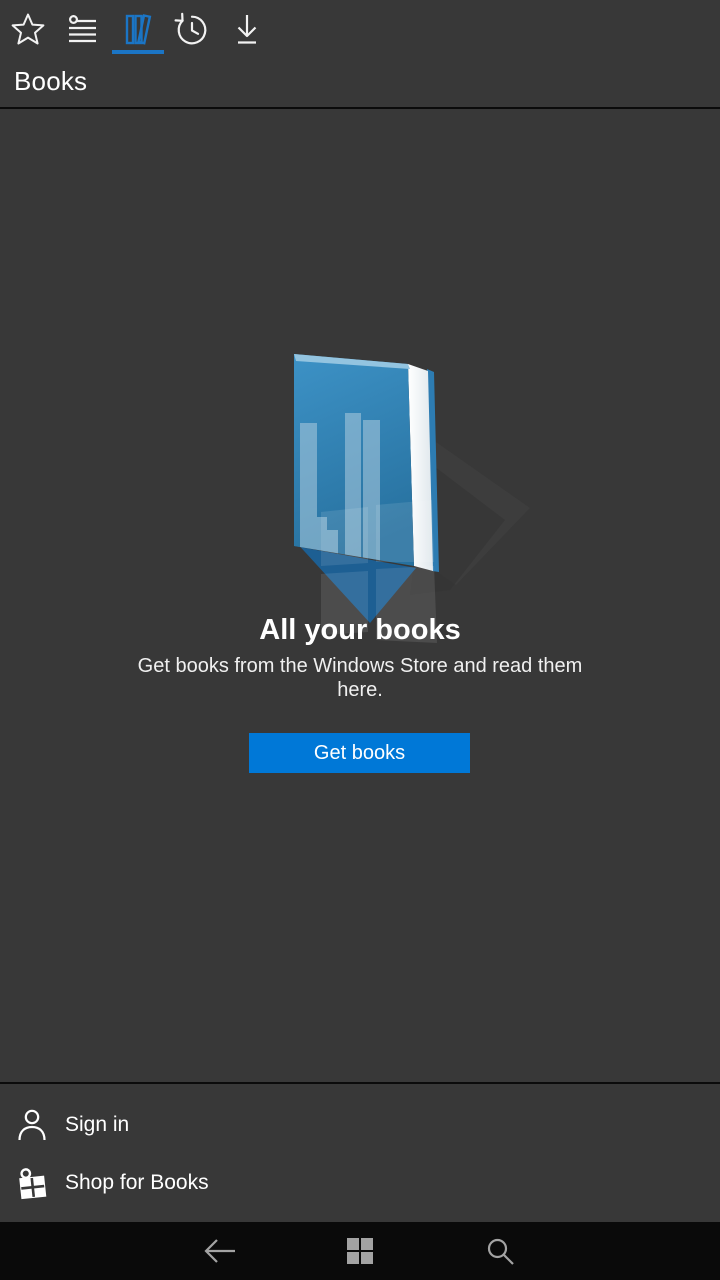 This screenshot has width=720, height=1280. What do you see at coordinates (51, 81) in the screenshot?
I see `page-title: Books` at bounding box center [51, 81].